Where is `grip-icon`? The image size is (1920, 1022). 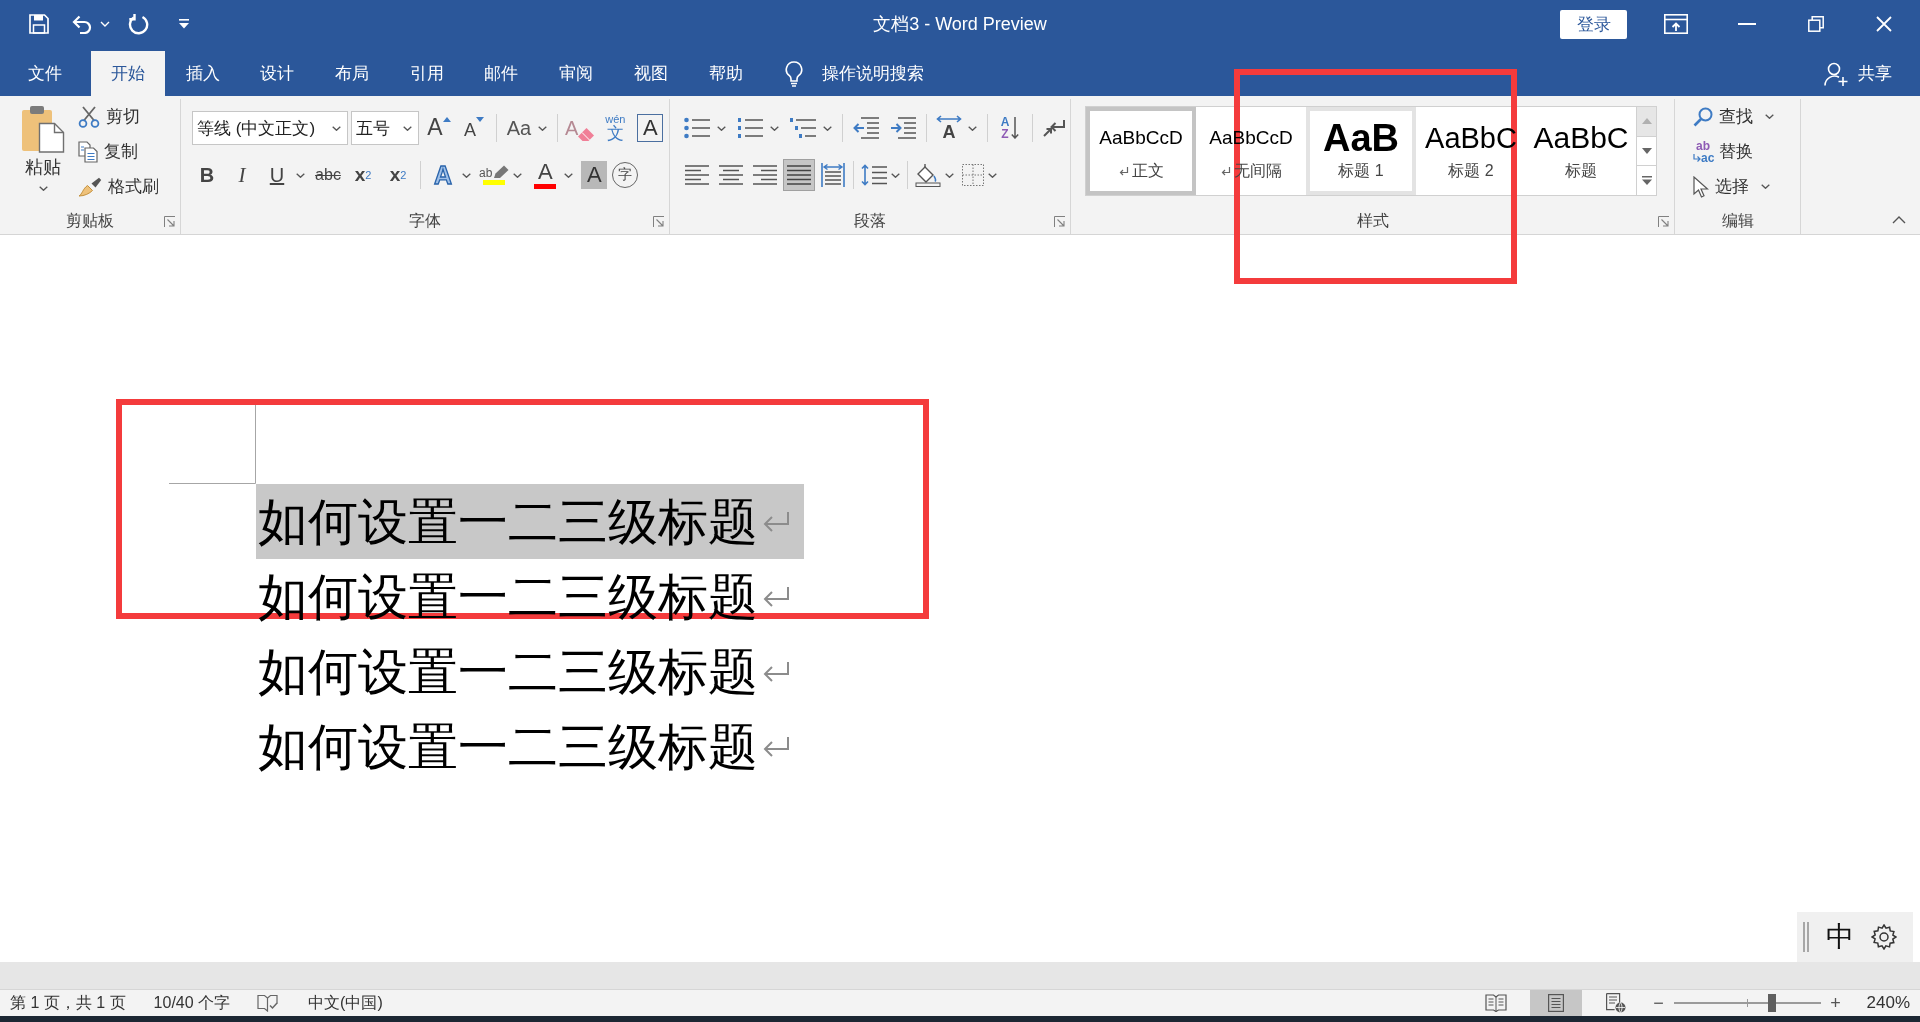 grip-icon is located at coordinates (1806, 937).